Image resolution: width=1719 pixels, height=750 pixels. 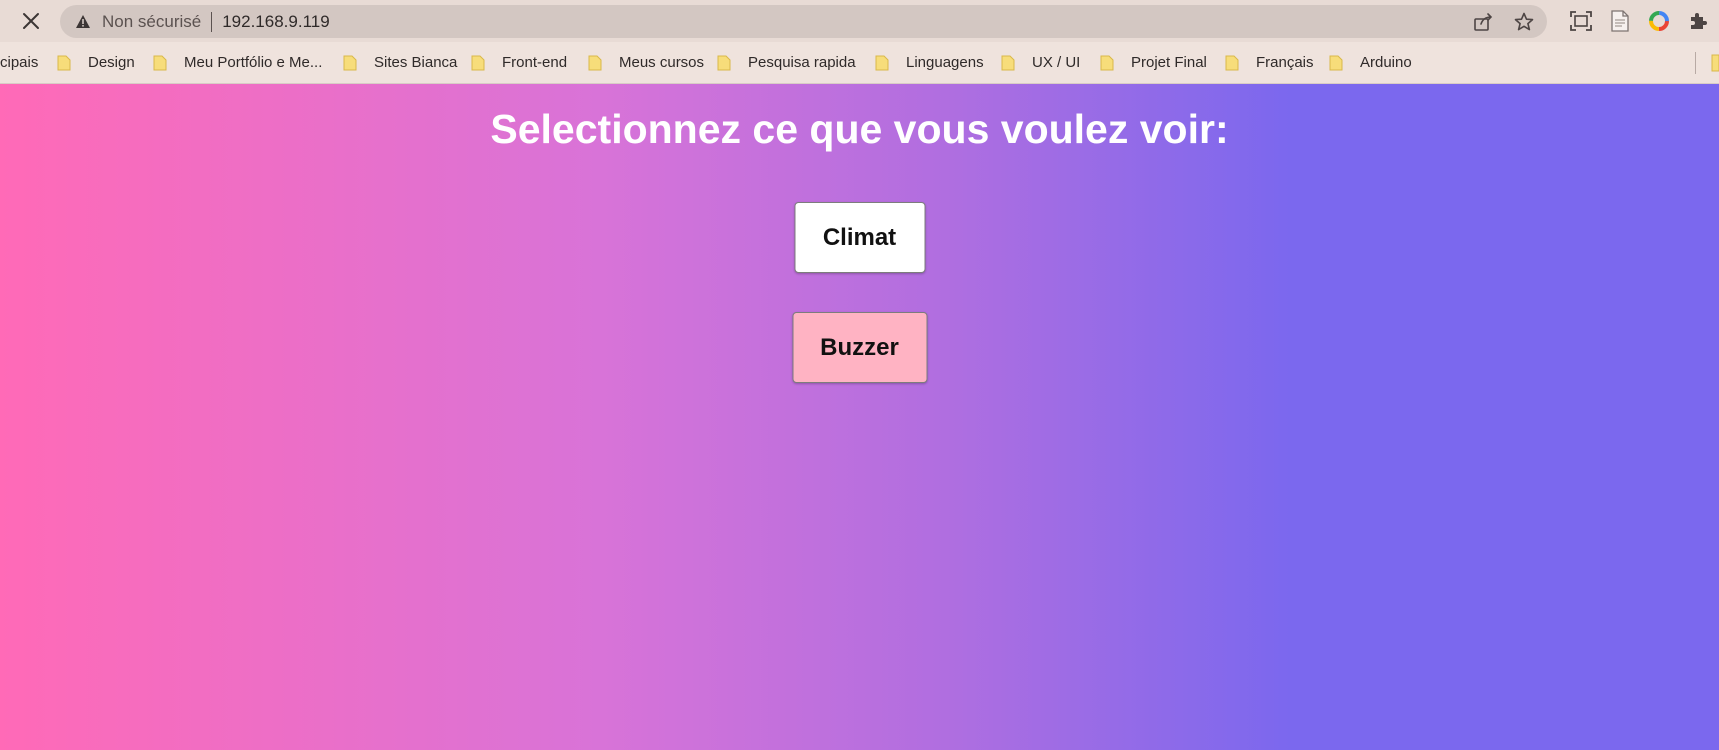 I want to click on browser-toolbar: Non sécurisé 192.168.9.119, so click(x=859, y=21).